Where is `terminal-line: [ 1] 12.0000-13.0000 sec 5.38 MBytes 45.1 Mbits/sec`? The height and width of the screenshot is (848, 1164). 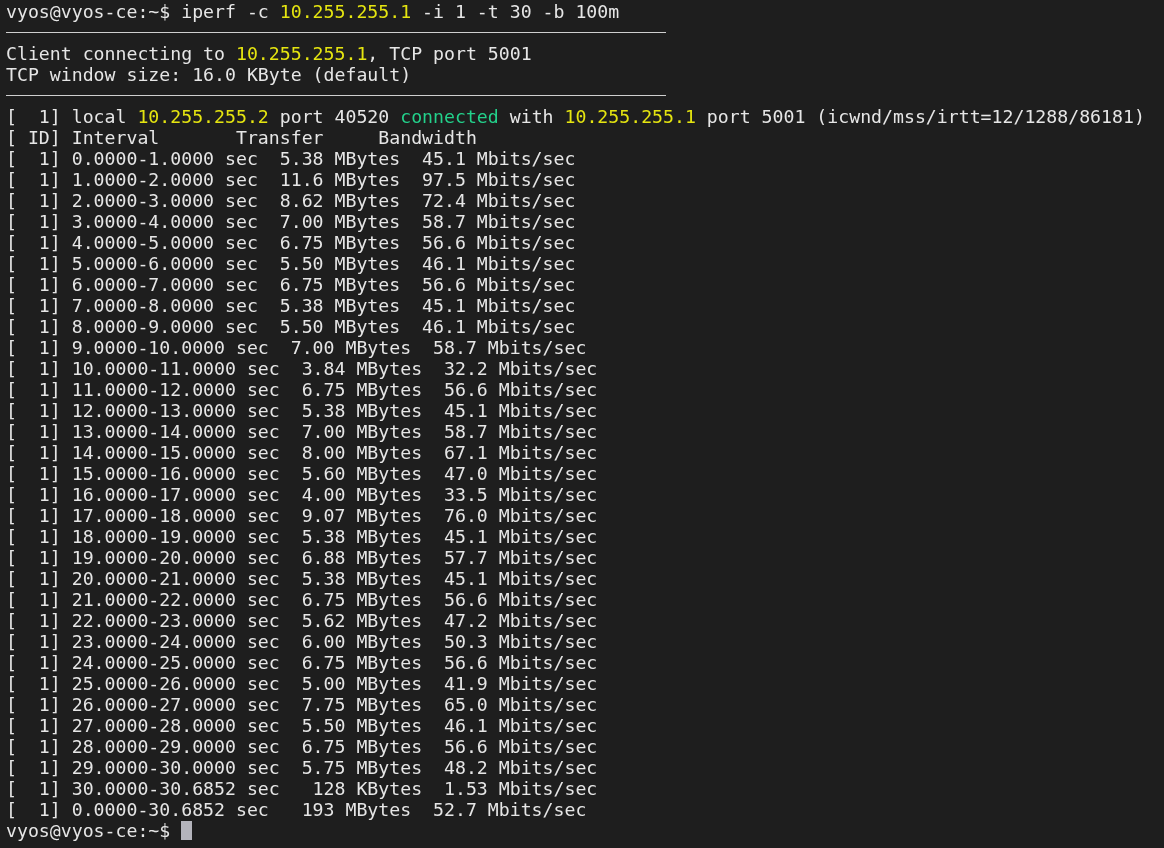 terminal-line: [ 1] 12.0000-13.0000 sec 5.38 MBytes 45.1 Mbits/sec is located at coordinates (302, 410).